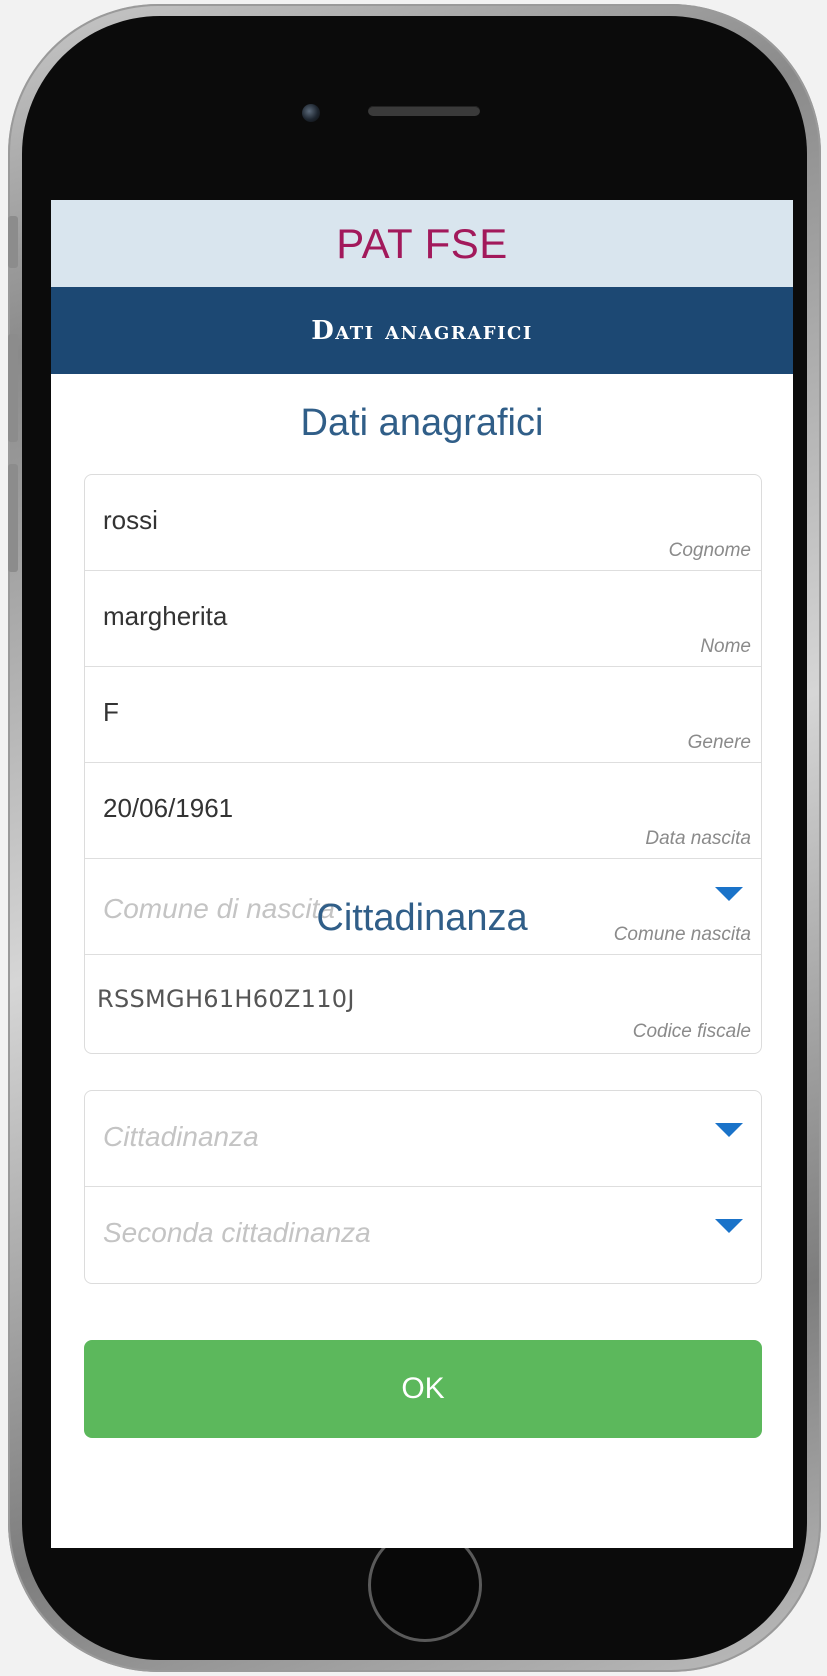  I want to click on tax-code-field: RSSMGH61H60Z110J Codice fiscale, so click(423, 1003).